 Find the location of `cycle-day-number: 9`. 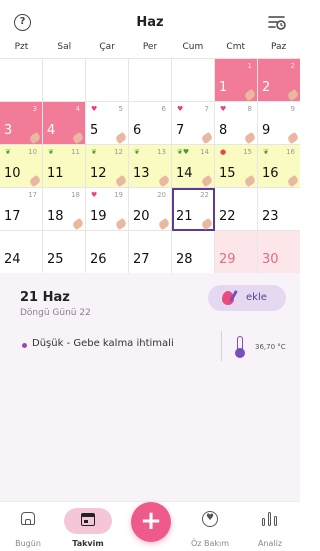

cycle-day-number: 9 is located at coordinates (292, 109).